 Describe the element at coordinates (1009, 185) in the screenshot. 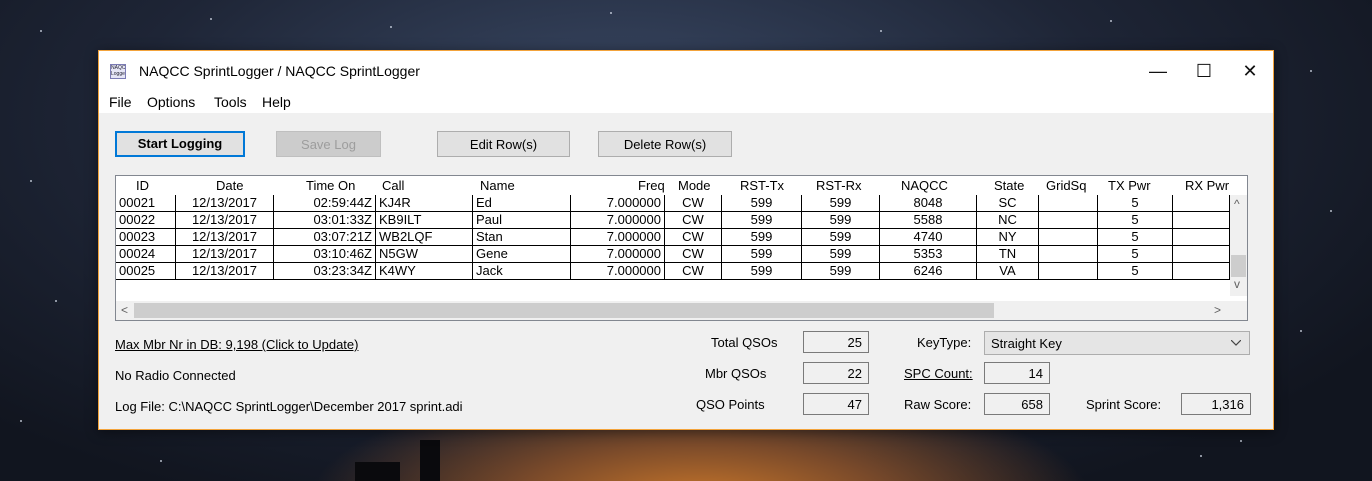

I see `column-header-state: State` at that location.